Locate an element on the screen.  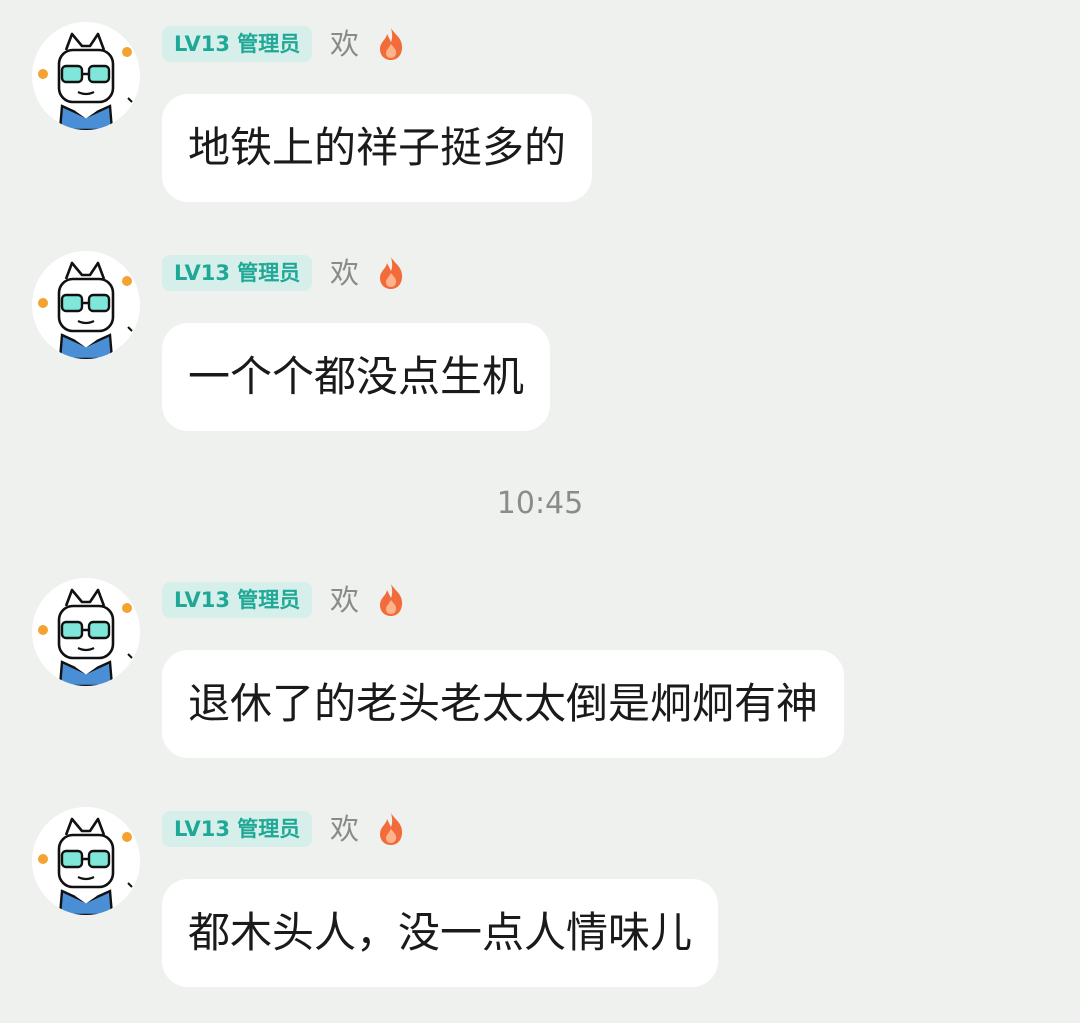
message-bubble: 退休了的老头老太太倒是炯炯有神 is located at coordinates (503, 704).